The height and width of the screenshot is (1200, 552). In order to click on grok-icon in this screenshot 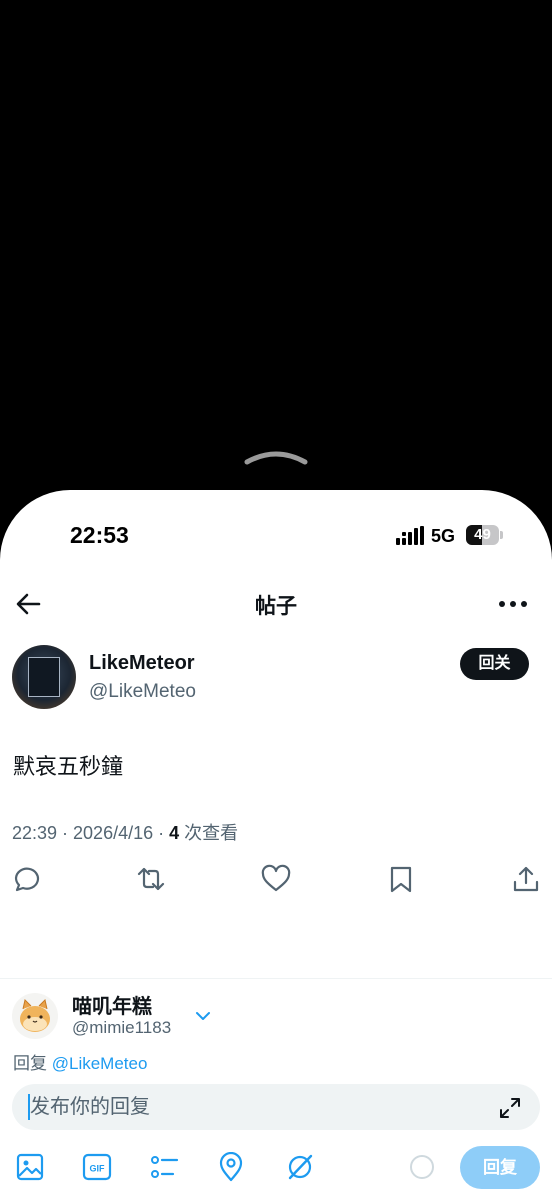, I will do `click(300, 1167)`.